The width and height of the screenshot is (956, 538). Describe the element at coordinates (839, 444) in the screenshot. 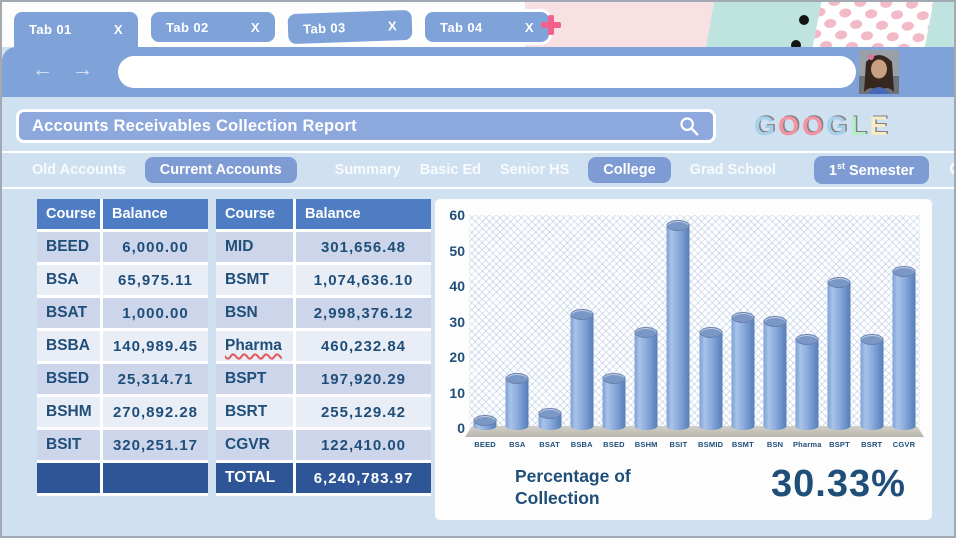

I see `x-tick-label: BSPT` at that location.